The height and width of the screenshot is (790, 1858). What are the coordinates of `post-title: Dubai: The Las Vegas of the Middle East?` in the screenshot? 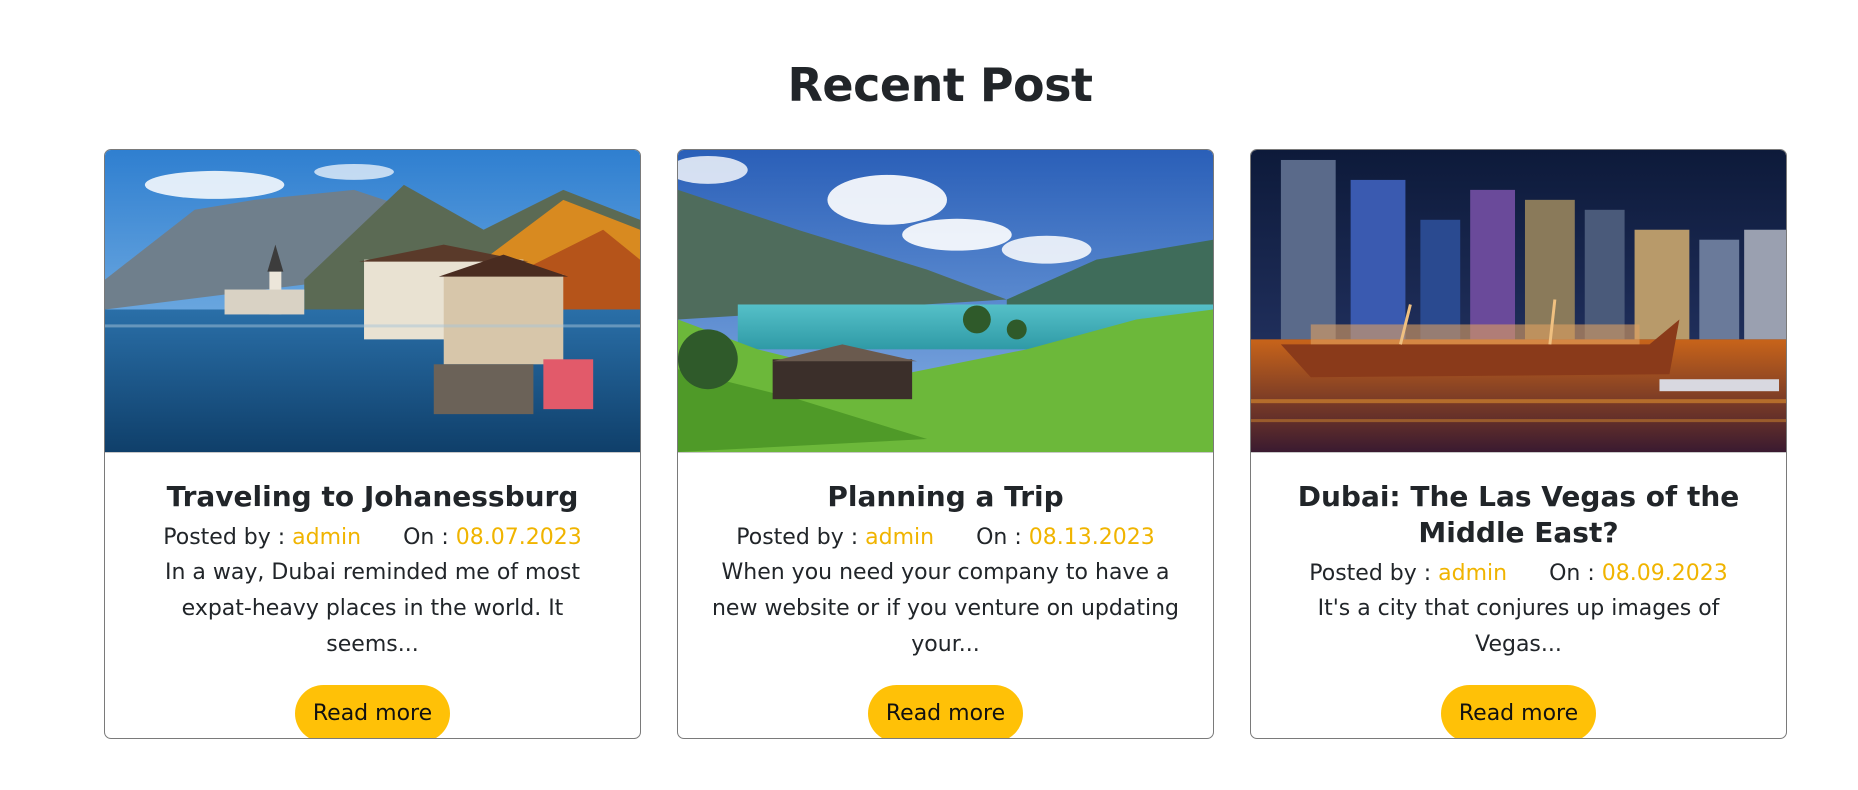 It's located at (1518, 515).